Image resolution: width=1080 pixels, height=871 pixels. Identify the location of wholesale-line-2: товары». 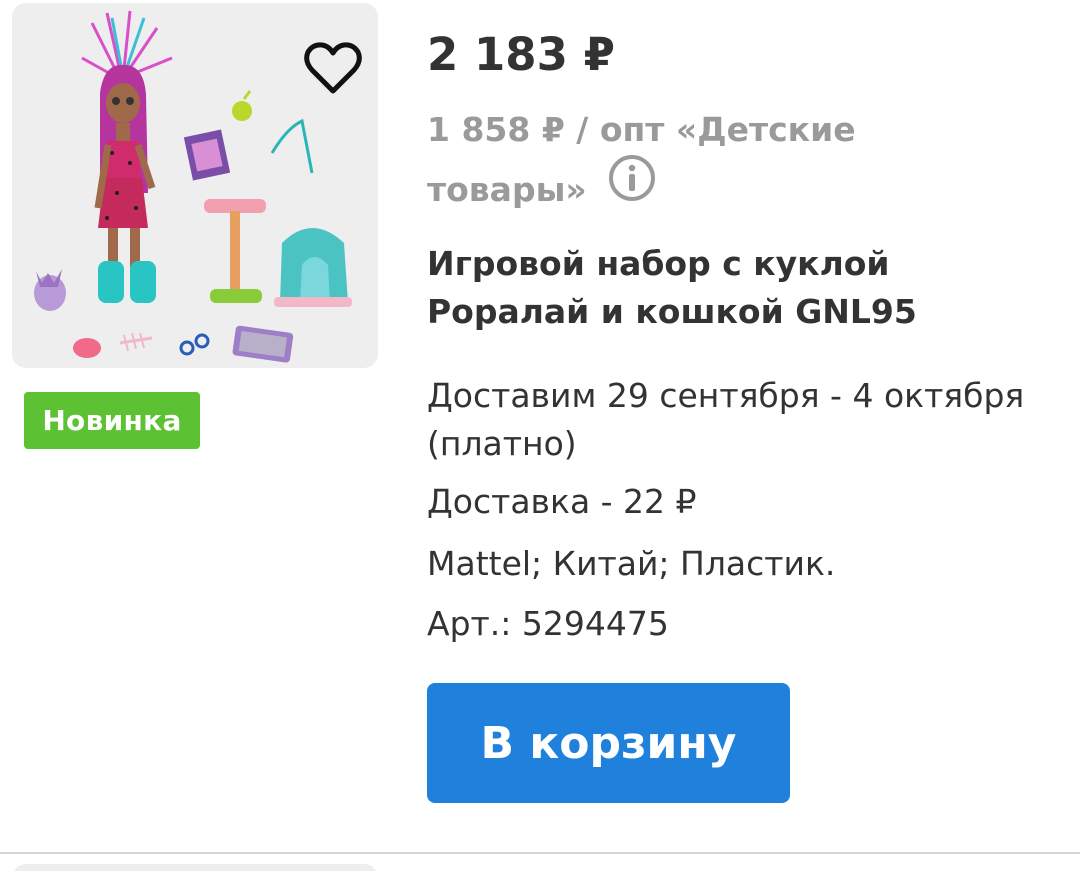
(647, 188).